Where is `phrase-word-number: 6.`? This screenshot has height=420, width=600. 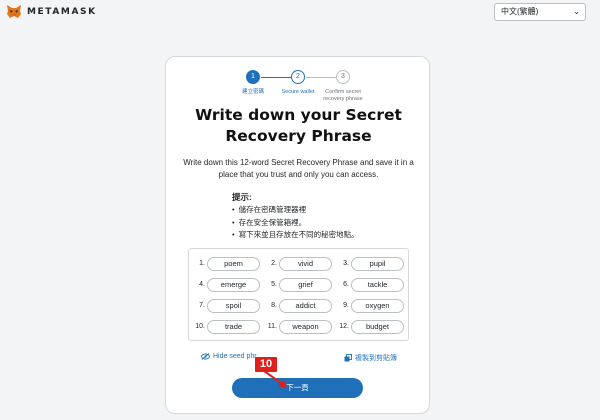 phrase-word-number: 6. is located at coordinates (346, 284).